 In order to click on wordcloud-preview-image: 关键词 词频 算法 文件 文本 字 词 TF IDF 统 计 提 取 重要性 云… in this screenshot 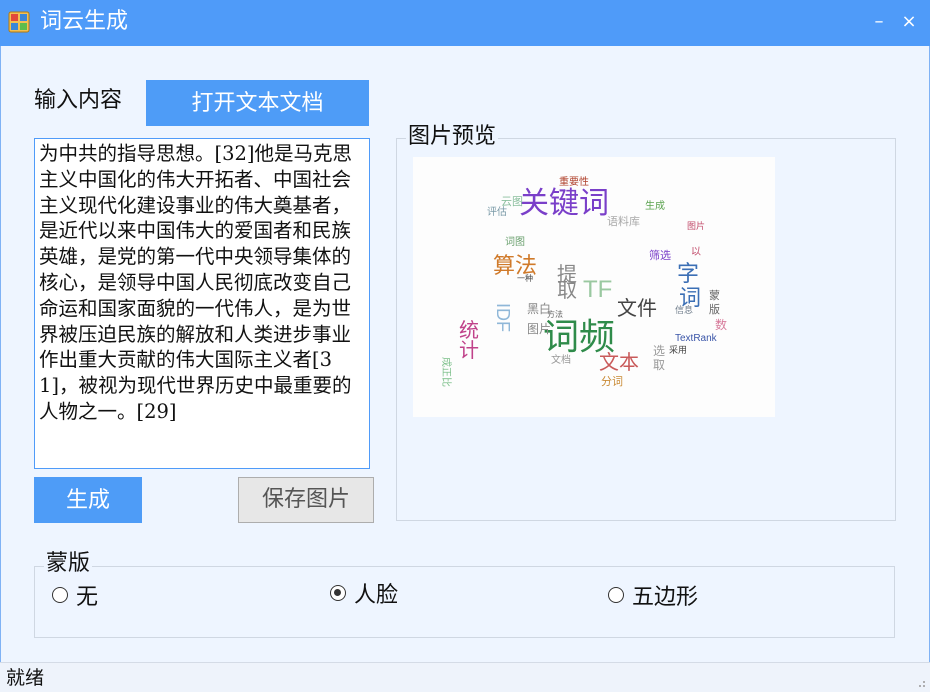, I will do `click(594, 287)`.